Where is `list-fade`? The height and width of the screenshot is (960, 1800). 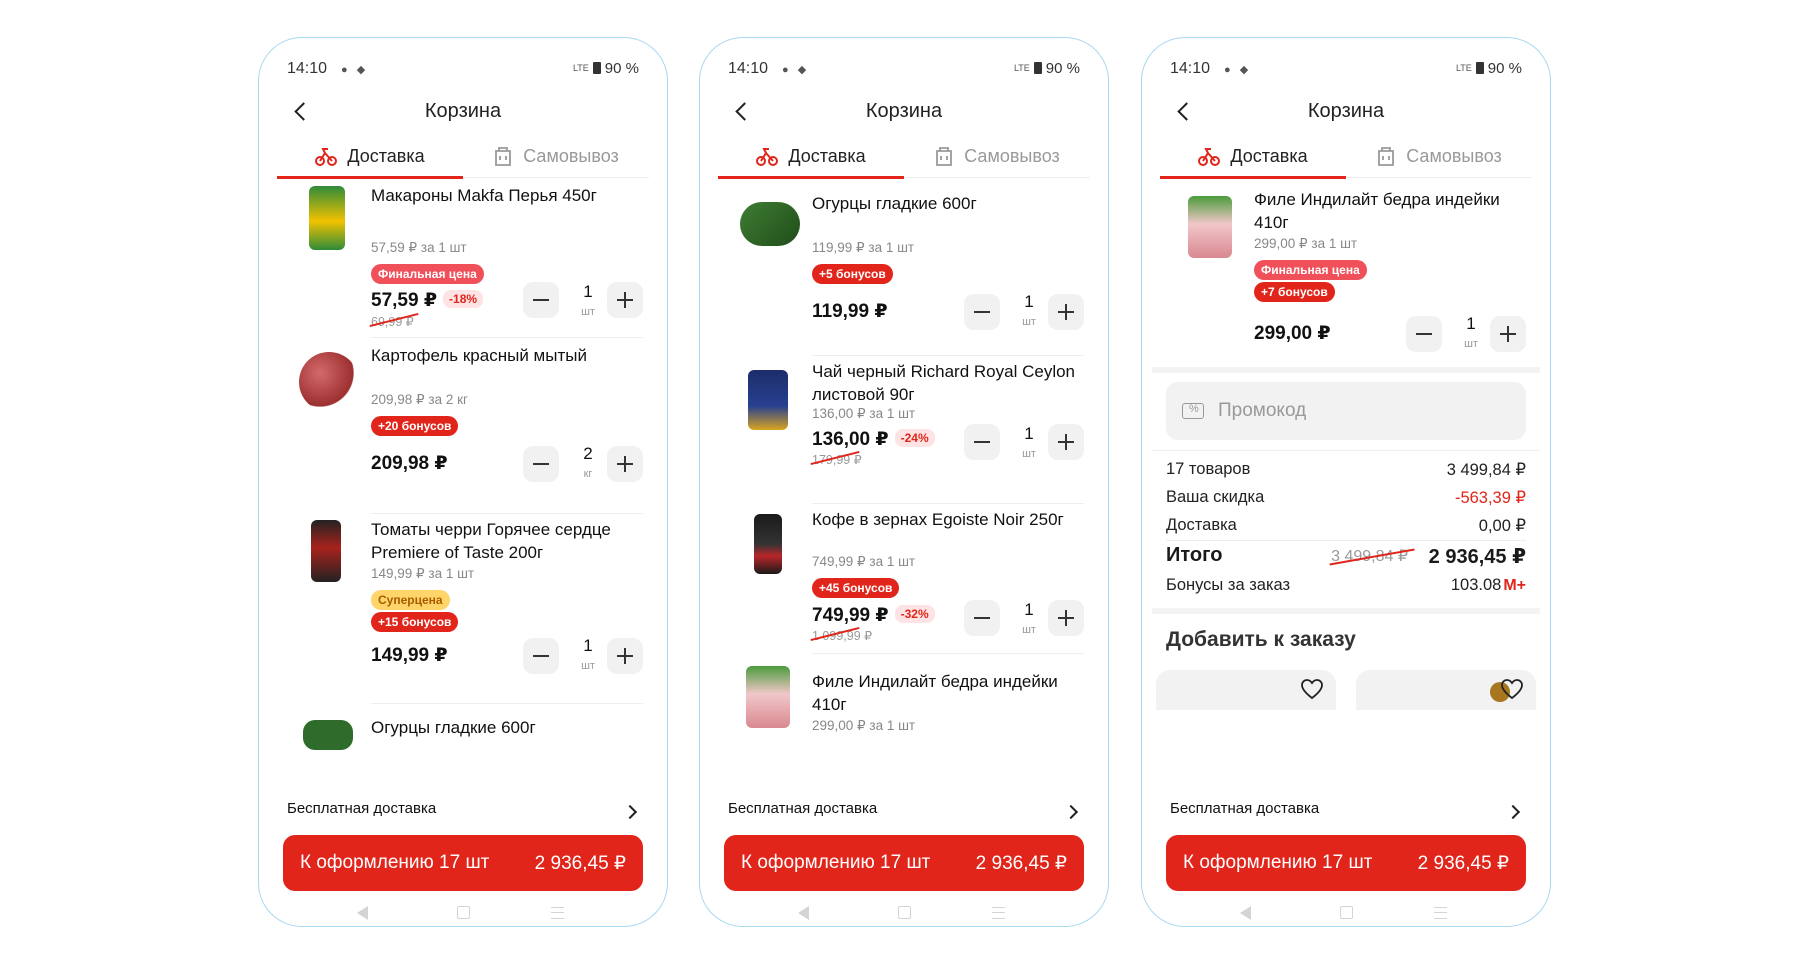
list-fade is located at coordinates (463, 782).